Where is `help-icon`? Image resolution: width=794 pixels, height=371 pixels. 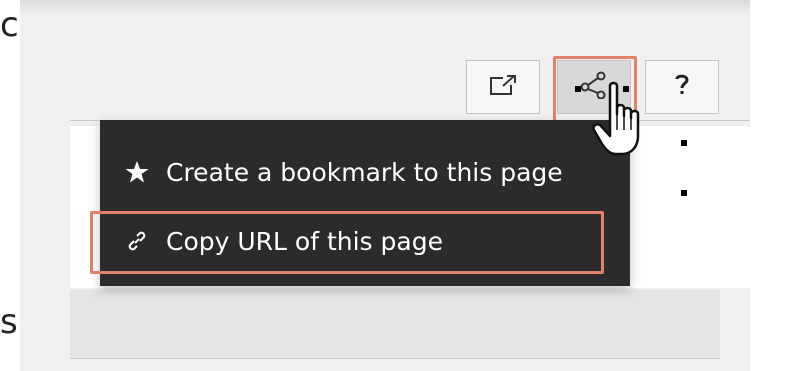
help-icon is located at coordinates (682, 87).